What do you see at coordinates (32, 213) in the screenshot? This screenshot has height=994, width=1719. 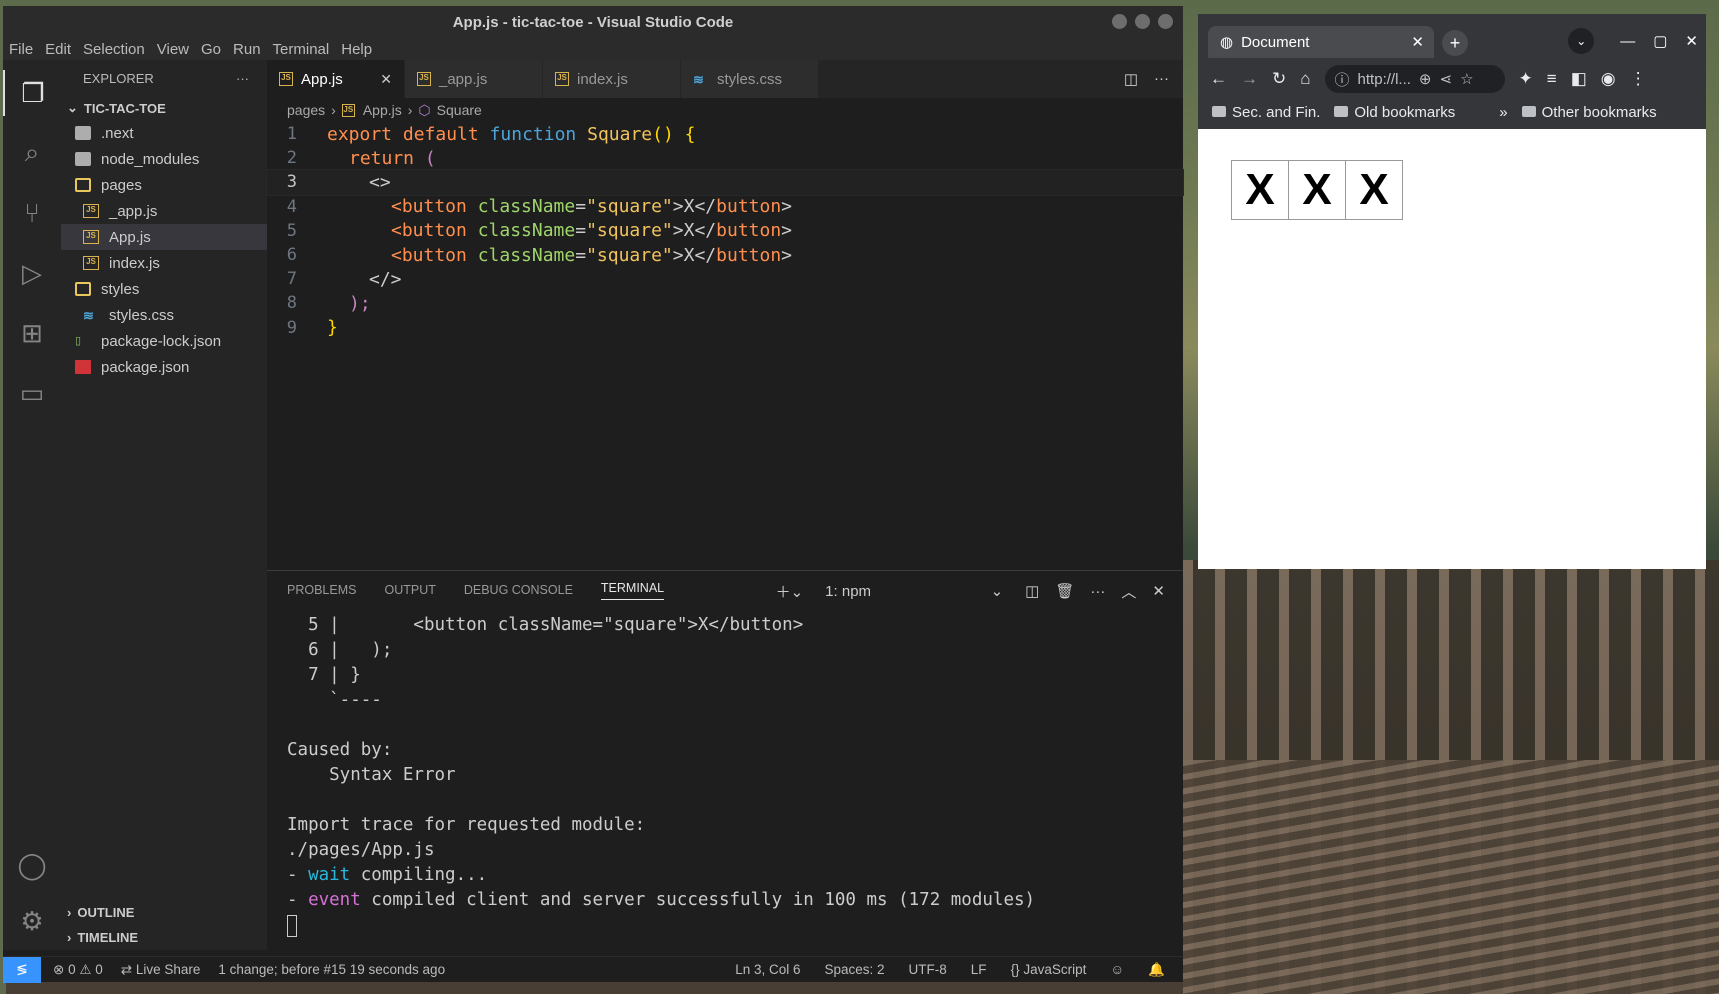 I see `source-control-icon: ⑂` at bounding box center [32, 213].